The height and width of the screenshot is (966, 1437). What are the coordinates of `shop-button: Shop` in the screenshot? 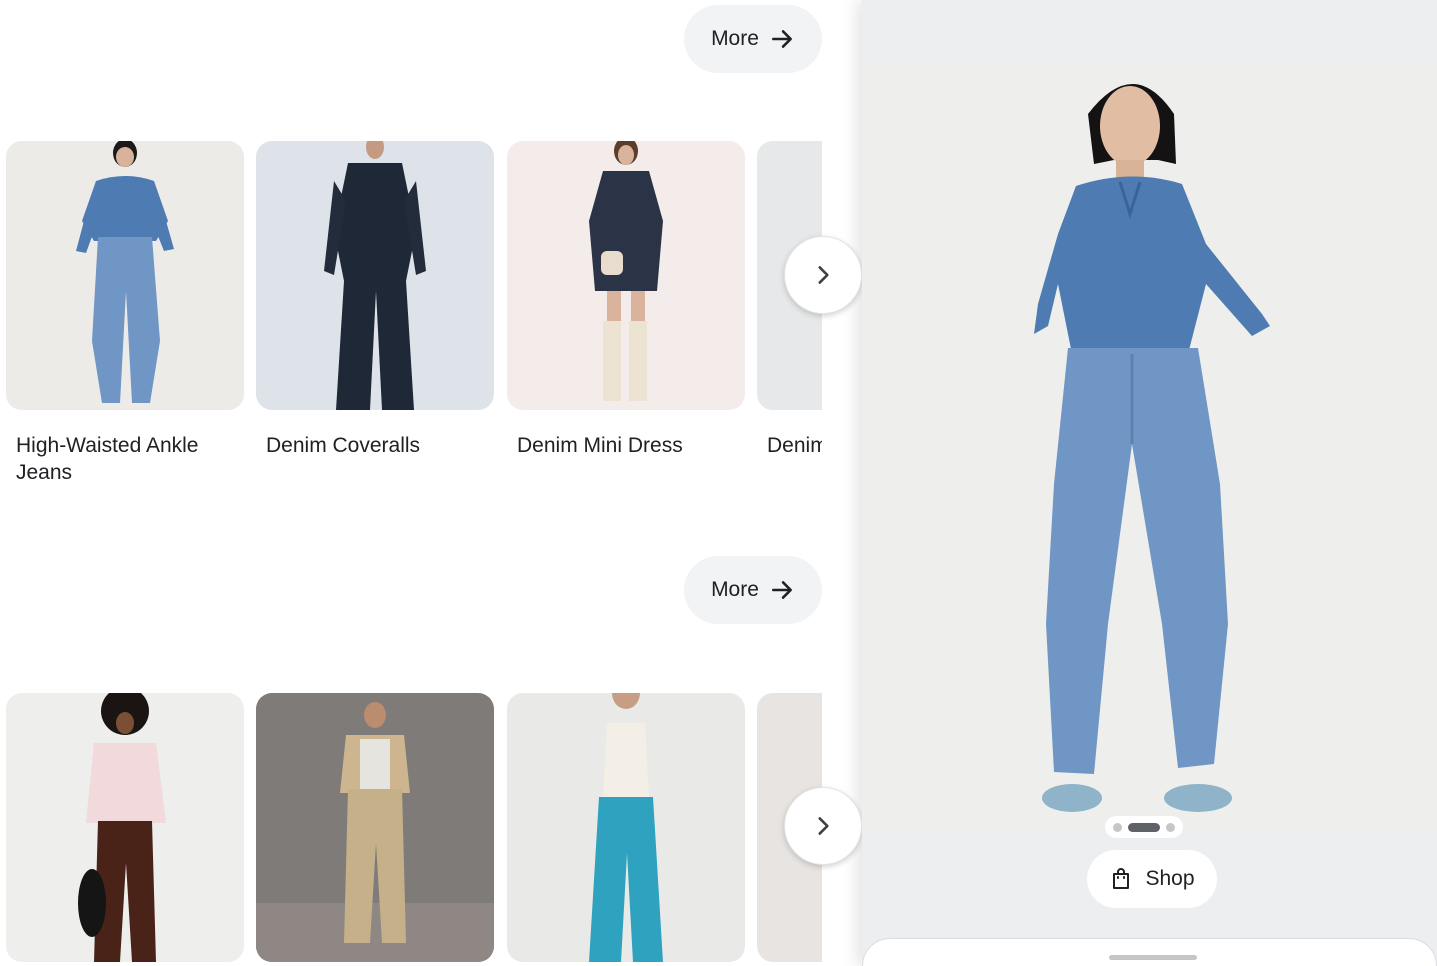 It's located at (1152, 879).